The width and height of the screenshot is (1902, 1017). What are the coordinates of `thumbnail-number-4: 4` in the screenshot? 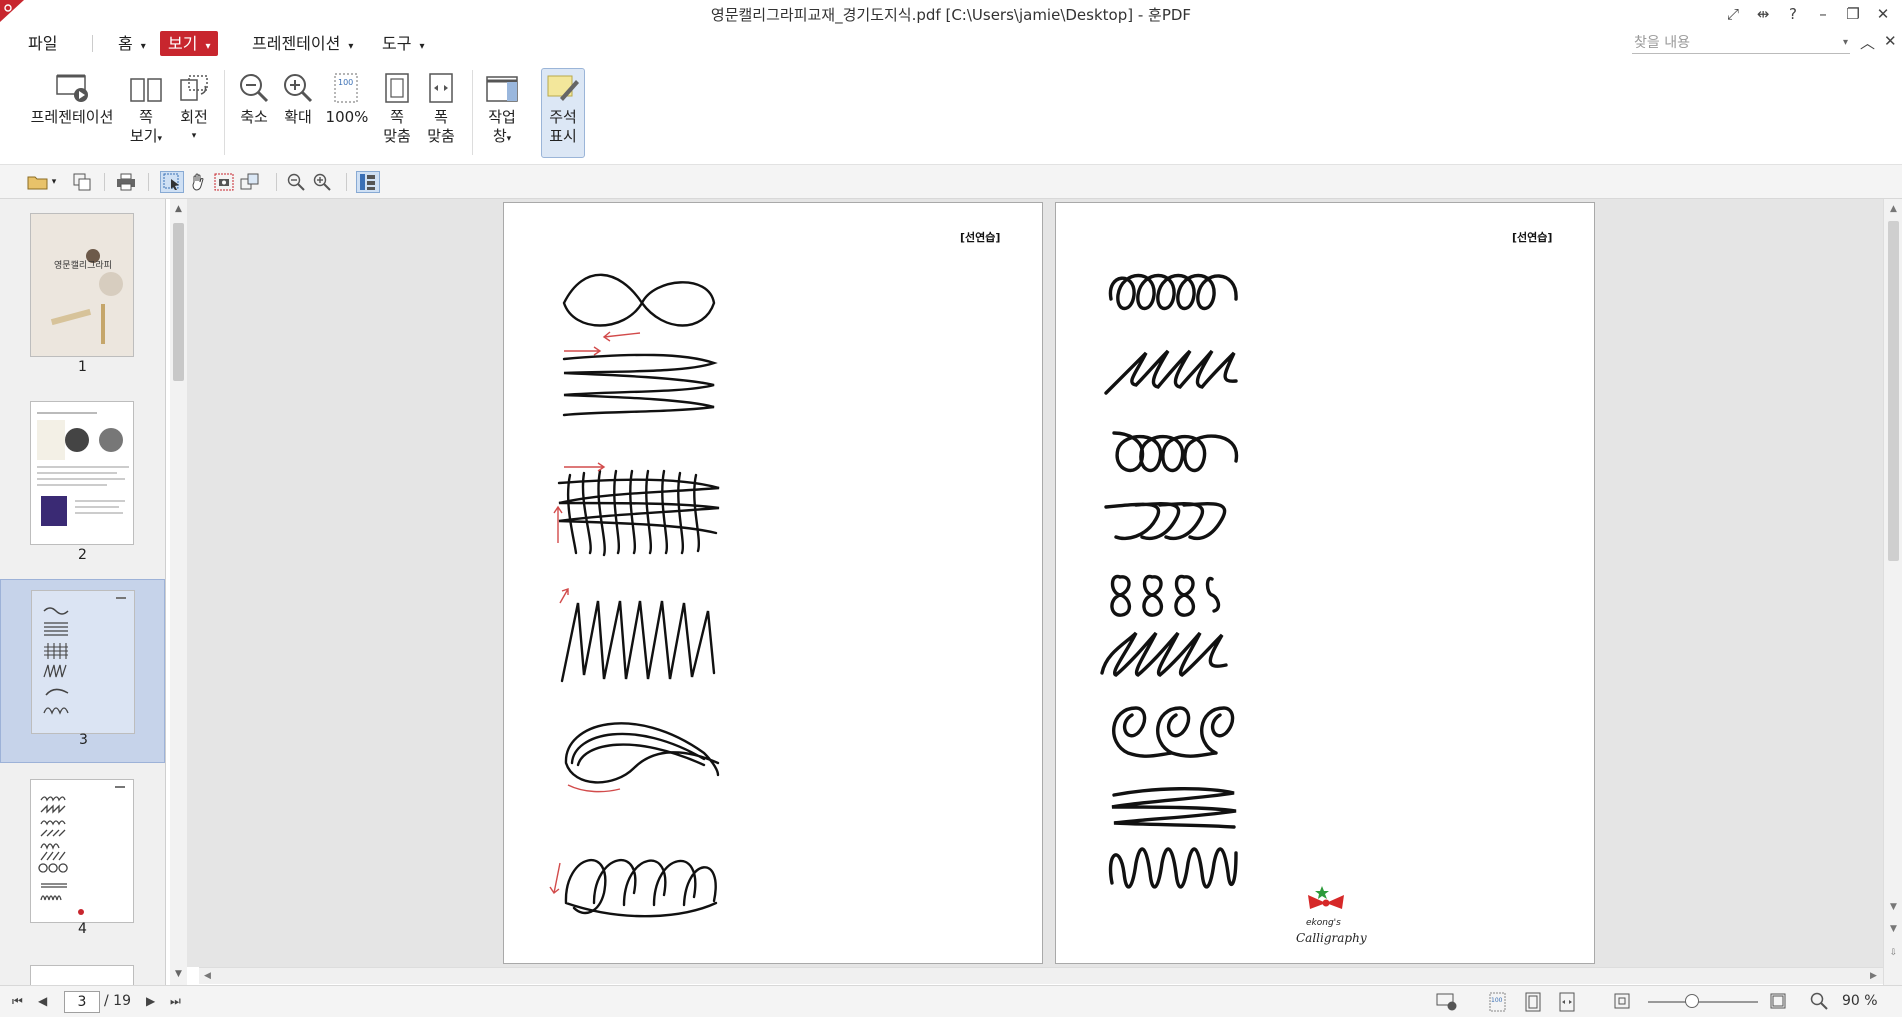 It's located at (82, 929).